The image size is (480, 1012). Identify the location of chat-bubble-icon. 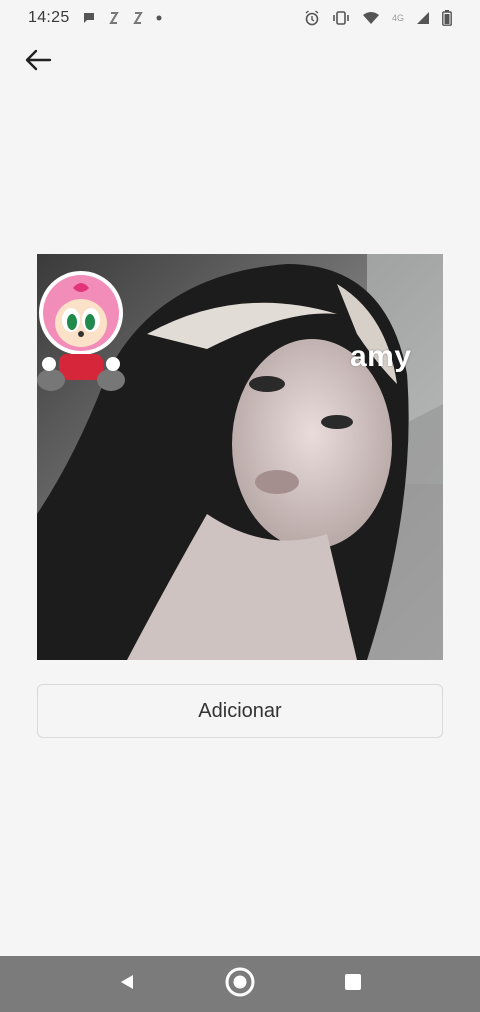
(89, 18).